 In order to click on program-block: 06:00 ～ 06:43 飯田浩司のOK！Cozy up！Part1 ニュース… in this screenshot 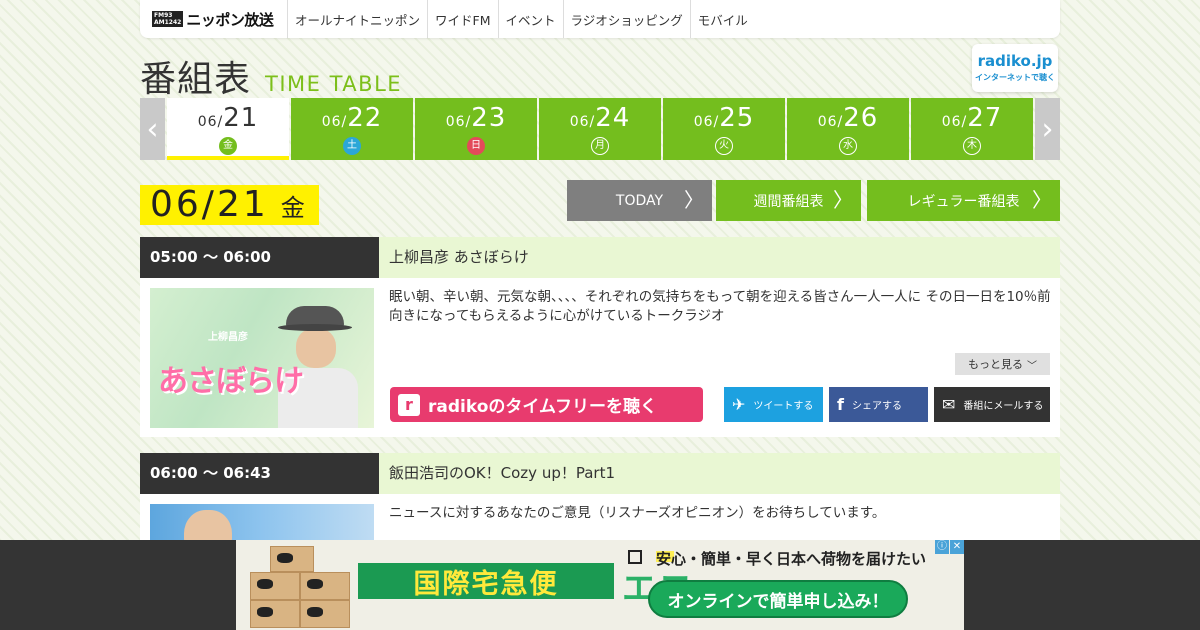, I will do `click(600, 508)`.